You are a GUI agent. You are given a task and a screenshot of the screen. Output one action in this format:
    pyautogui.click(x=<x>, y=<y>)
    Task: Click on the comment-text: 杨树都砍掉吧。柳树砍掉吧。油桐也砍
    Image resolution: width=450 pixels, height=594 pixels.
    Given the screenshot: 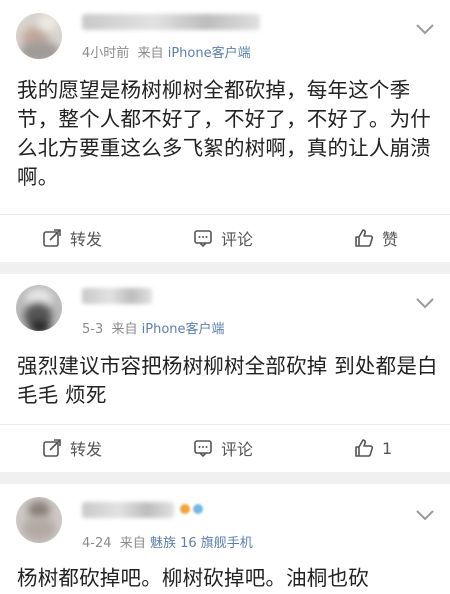 What is the action you would take?
    pyautogui.click(x=193, y=578)
    